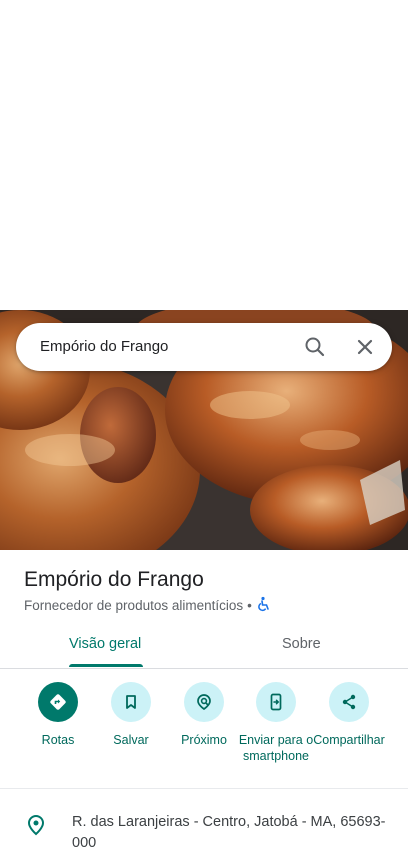  I want to click on place-title: Empório do Frango, so click(114, 579).